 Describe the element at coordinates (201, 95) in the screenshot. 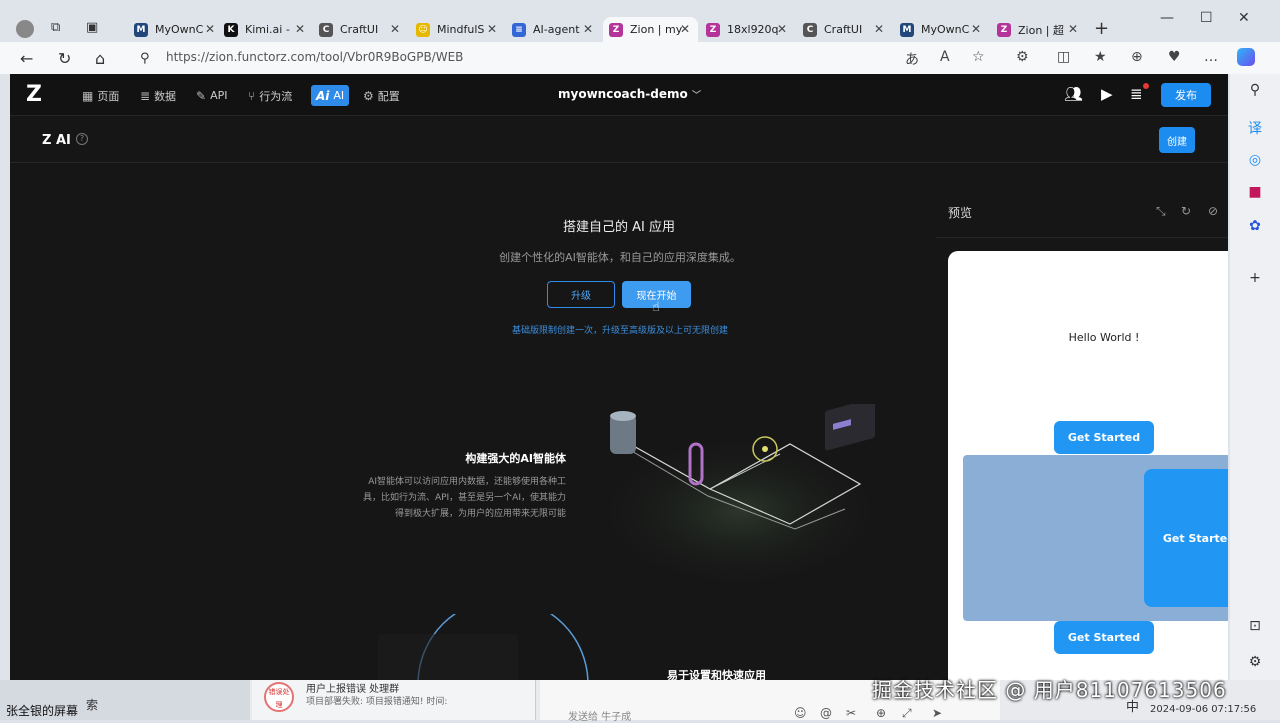

I see `api-icon: ✎` at that location.